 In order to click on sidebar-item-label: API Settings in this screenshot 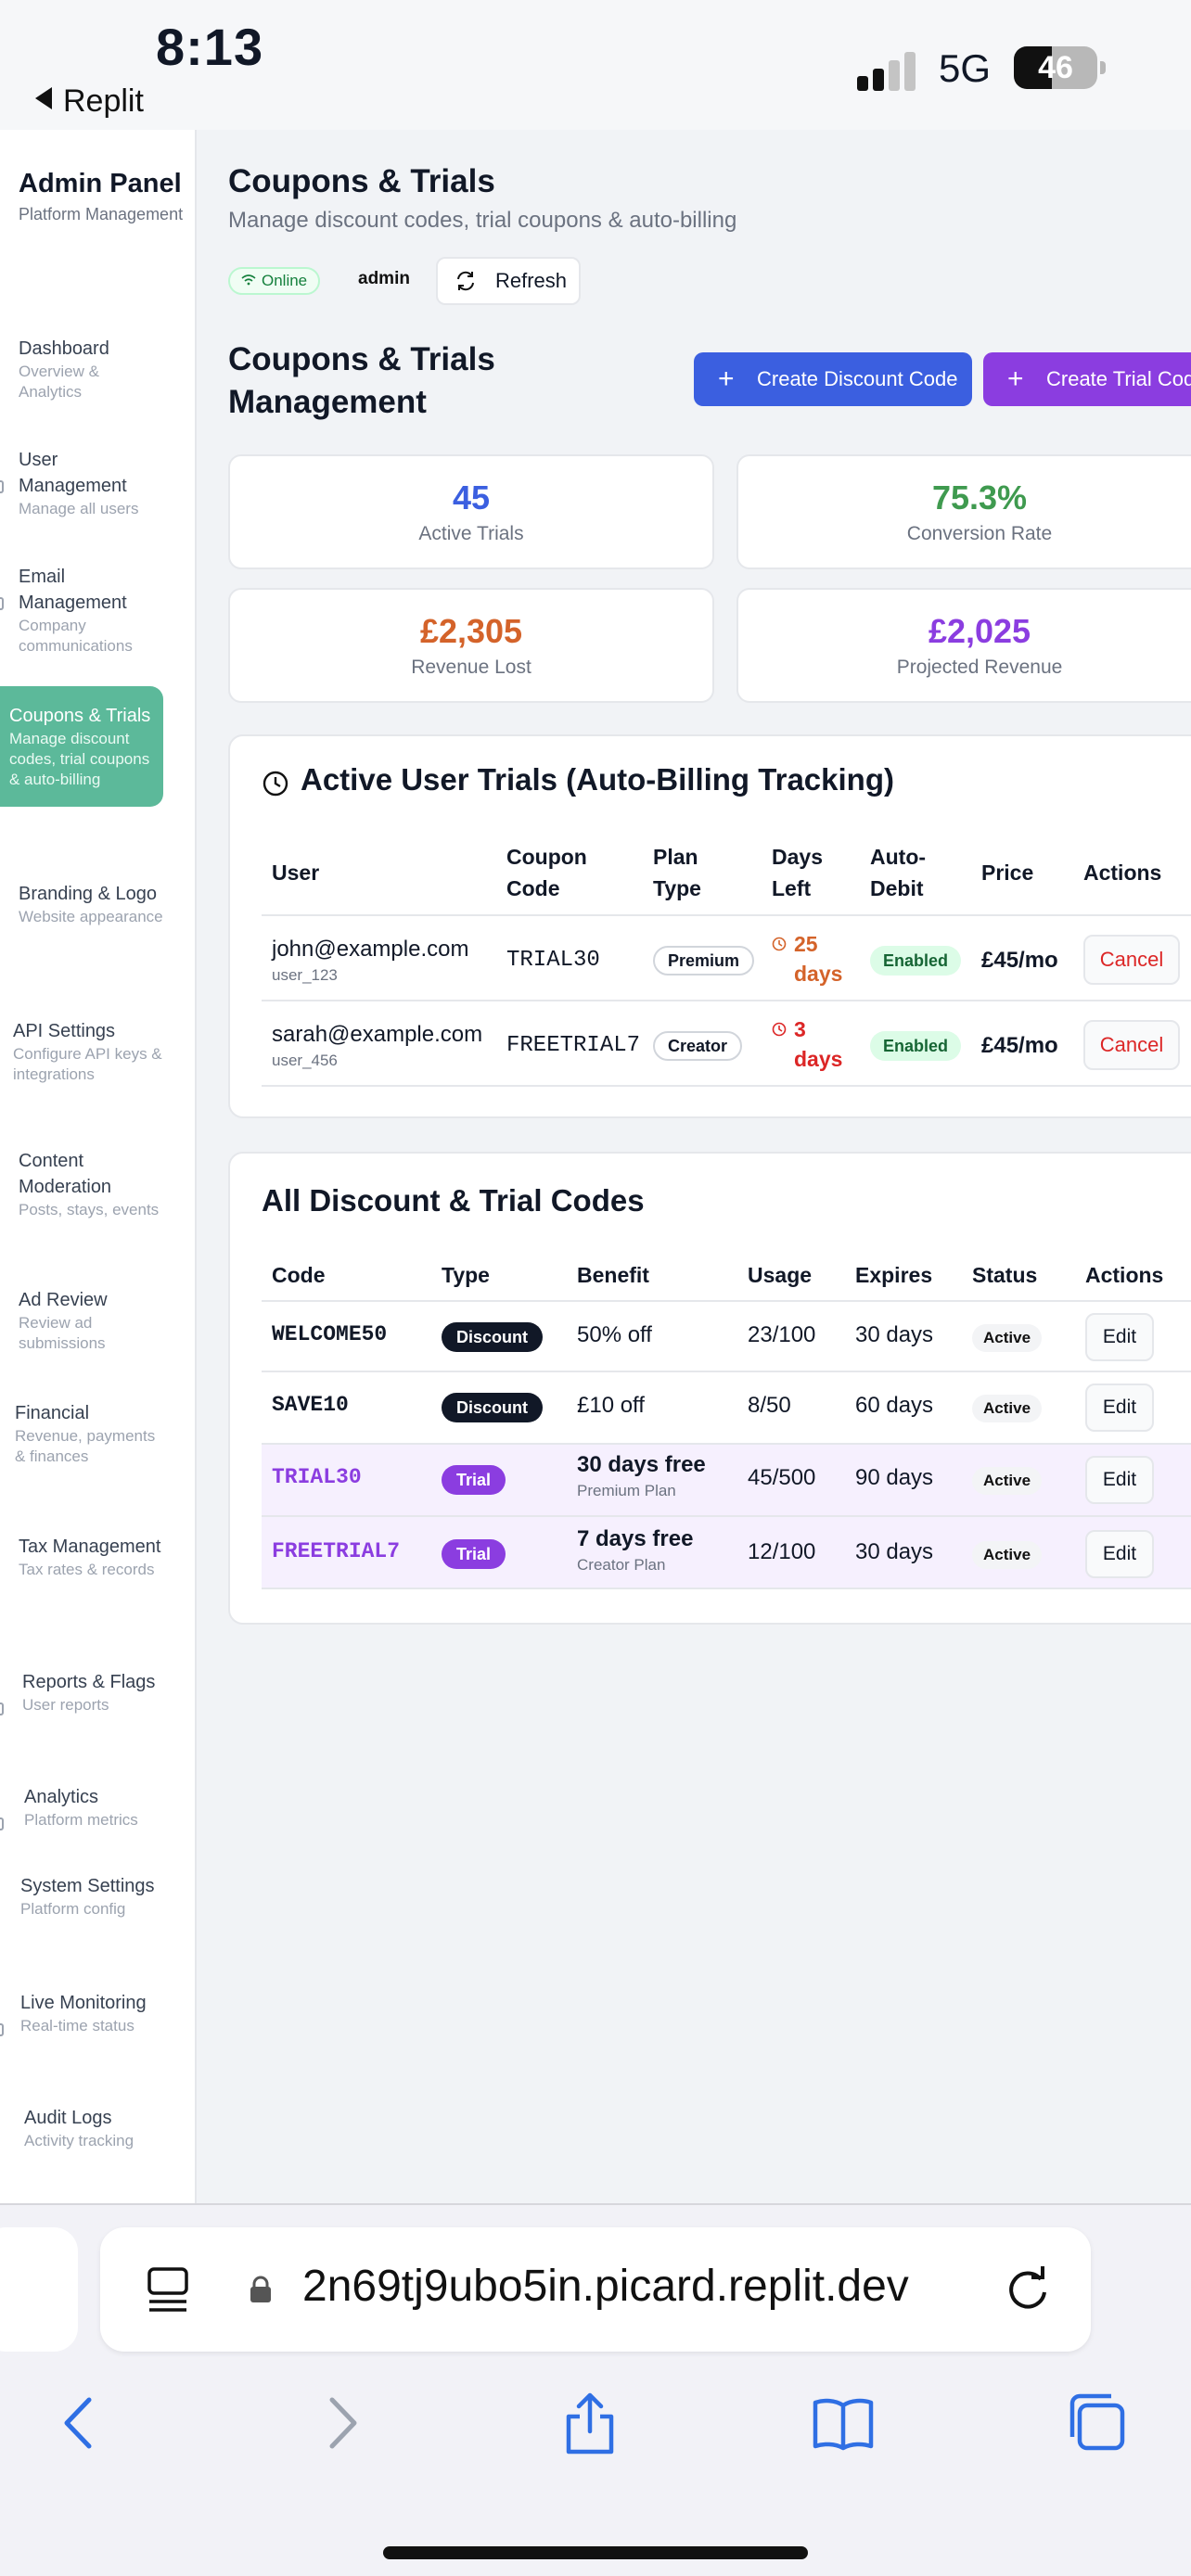, I will do `click(64, 1031)`.